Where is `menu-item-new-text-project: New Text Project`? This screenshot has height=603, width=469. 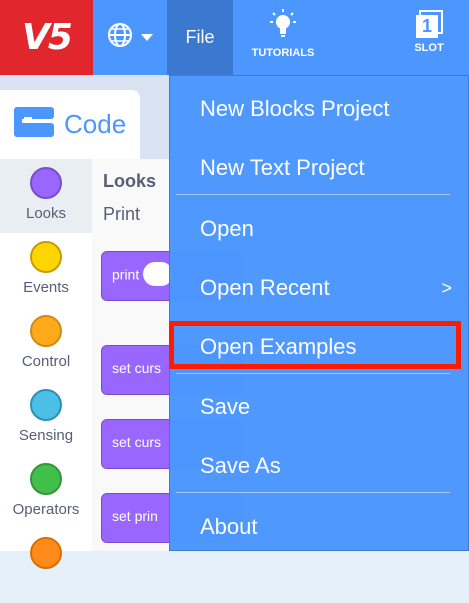
menu-item-new-text-project: New Text Project is located at coordinates (282, 168).